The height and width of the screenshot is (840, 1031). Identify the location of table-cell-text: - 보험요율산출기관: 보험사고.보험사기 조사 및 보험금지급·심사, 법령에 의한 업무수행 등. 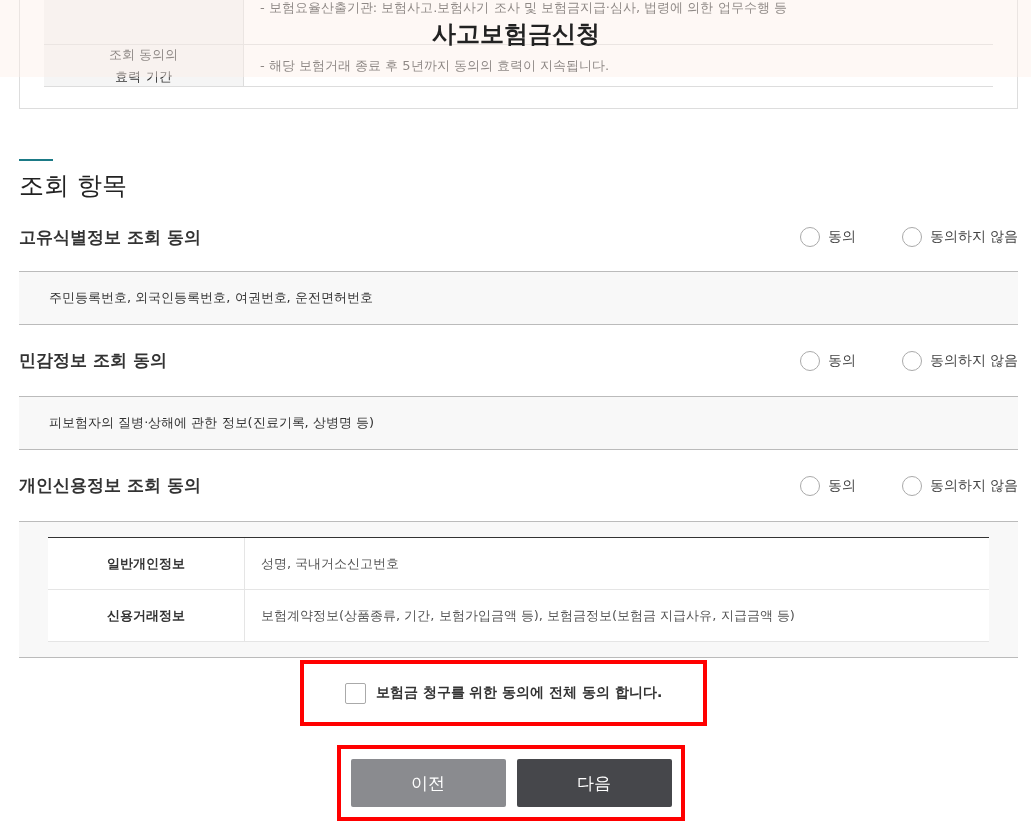
(523, 8).